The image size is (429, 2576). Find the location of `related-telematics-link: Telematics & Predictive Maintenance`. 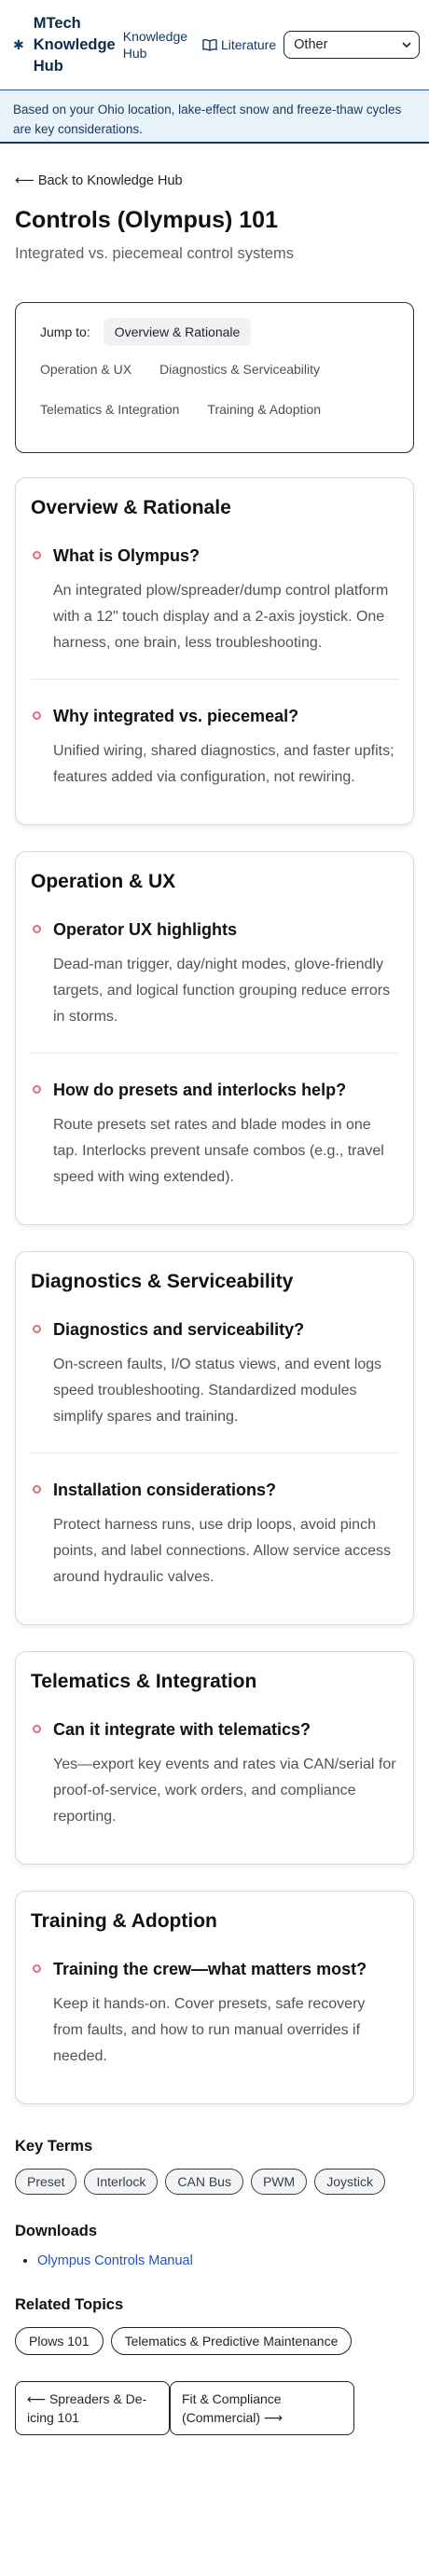

related-telematics-link: Telematics & Predictive Maintenance is located at coordinates (231, 2341).